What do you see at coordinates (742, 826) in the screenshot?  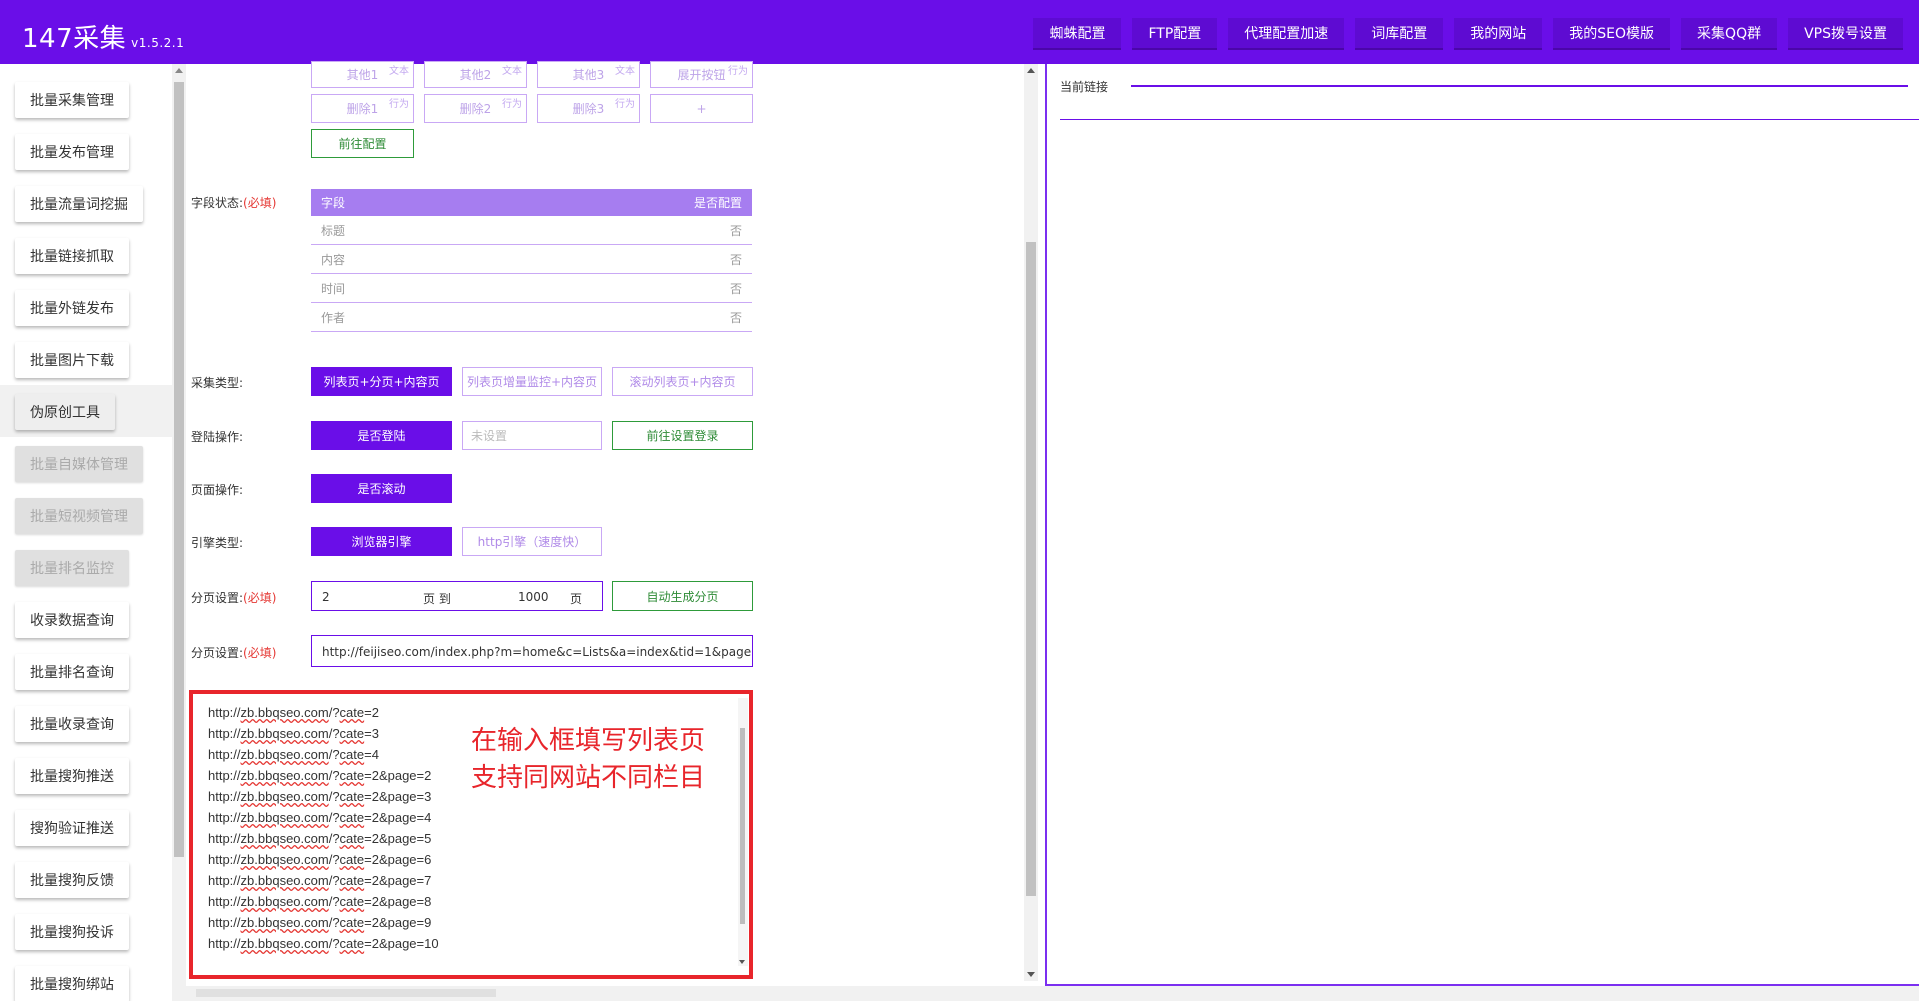 I see `textarea-scrollbar-thumb` at bounding box center [742, 826].